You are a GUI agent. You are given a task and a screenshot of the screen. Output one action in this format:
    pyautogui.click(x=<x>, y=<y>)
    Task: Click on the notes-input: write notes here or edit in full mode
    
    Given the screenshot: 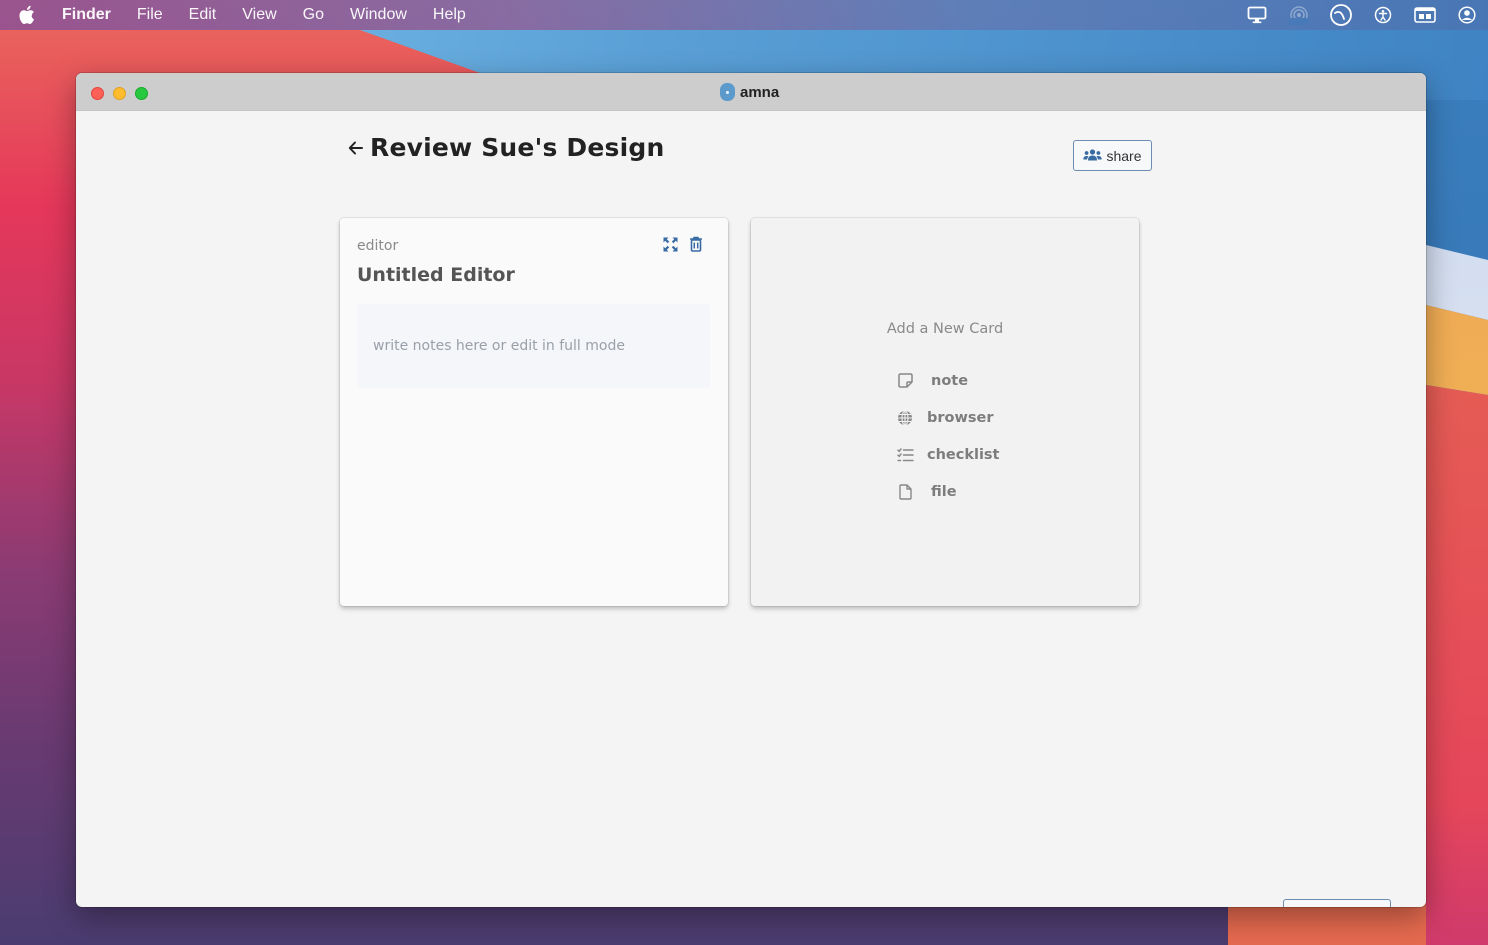 What is the action you would take?
    pyautogui.click(x=533, y=346)
    